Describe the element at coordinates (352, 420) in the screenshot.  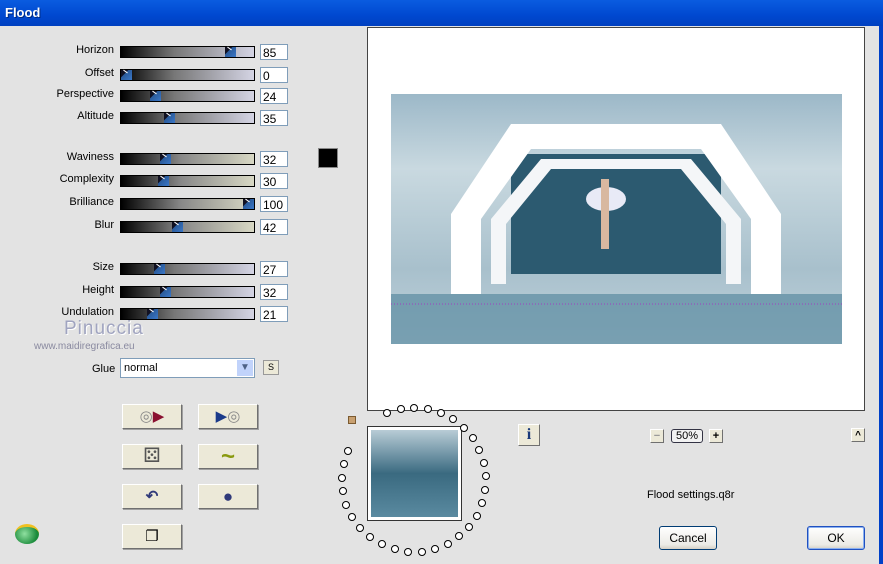
I see `thumbnail-handle` at that location.